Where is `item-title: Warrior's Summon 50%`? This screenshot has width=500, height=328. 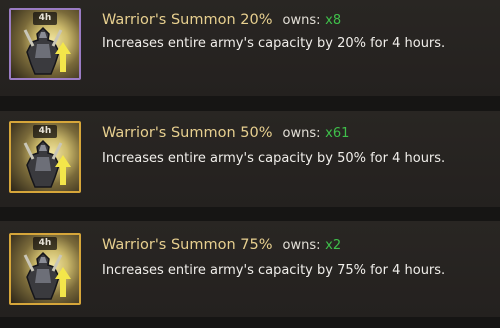
item-title: Warrior's Summon 50% is located at coordinates (187, 133).